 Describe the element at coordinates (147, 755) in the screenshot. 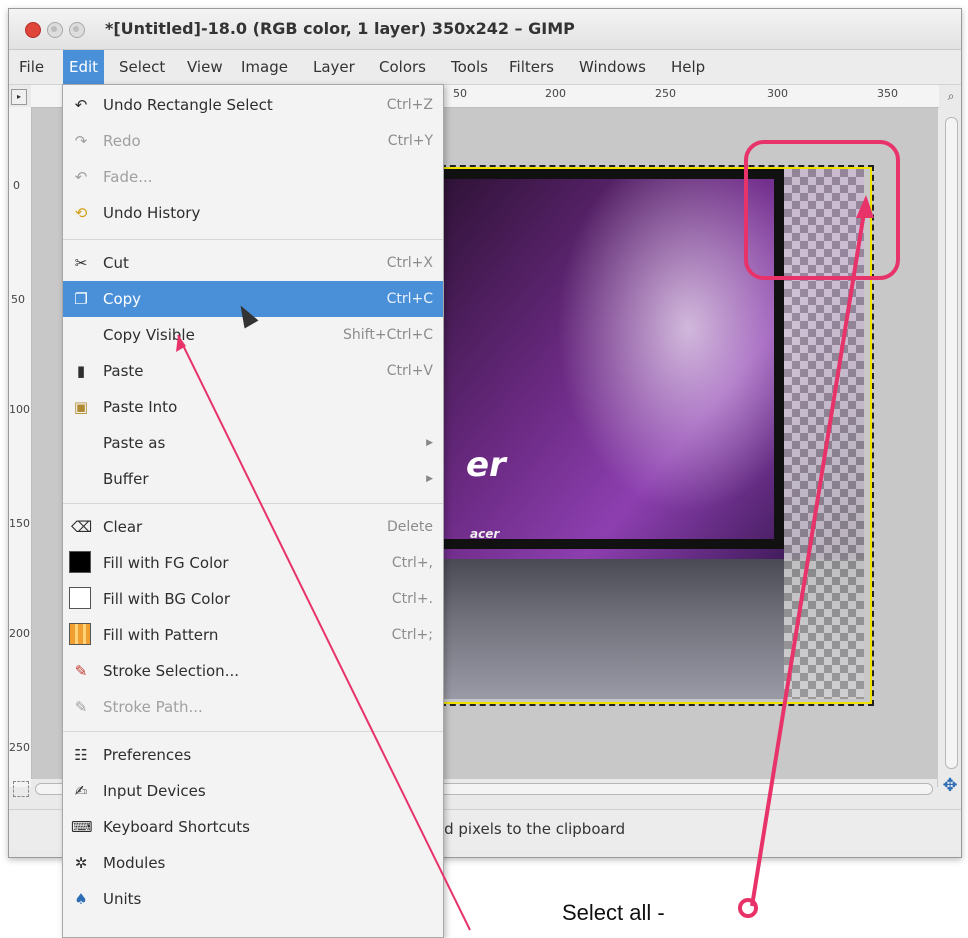

I see `menu-item-label: Preferences` at that location.